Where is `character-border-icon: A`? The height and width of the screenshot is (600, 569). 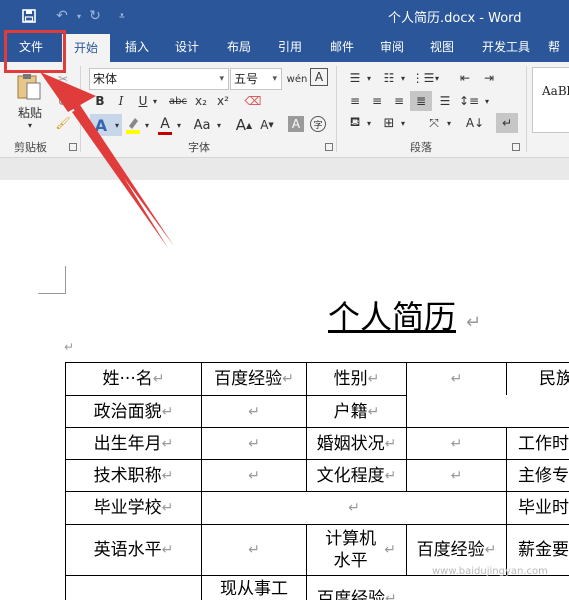
character-border-icon: A is located at coordinates (319, 77).